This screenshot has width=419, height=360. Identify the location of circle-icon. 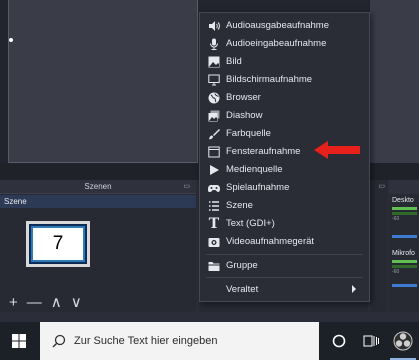
(339, 341).